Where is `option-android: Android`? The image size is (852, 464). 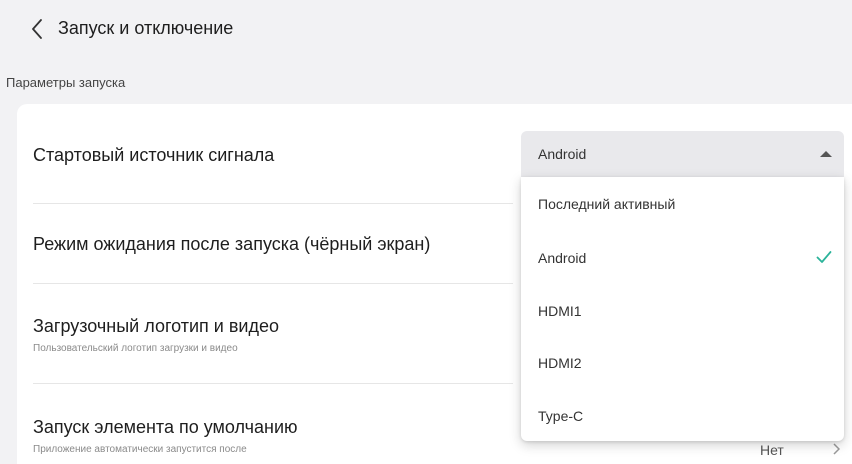
option-android: Android is located at coordinates (682, 257).